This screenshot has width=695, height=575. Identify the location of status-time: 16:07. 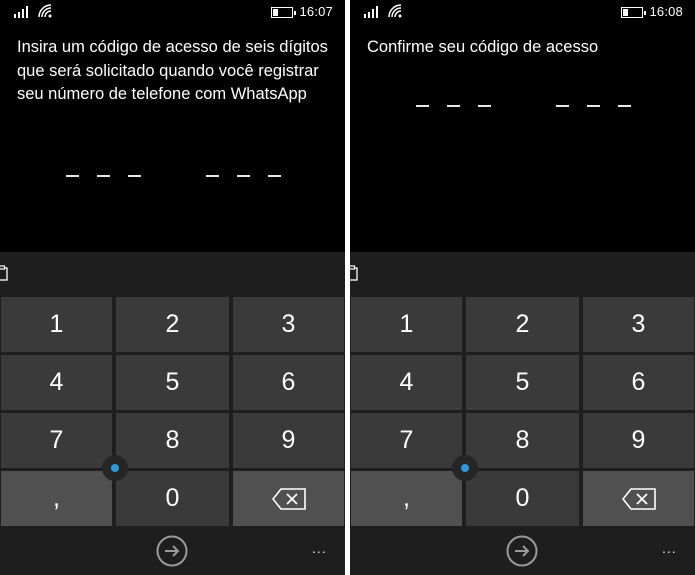
(316, 11).